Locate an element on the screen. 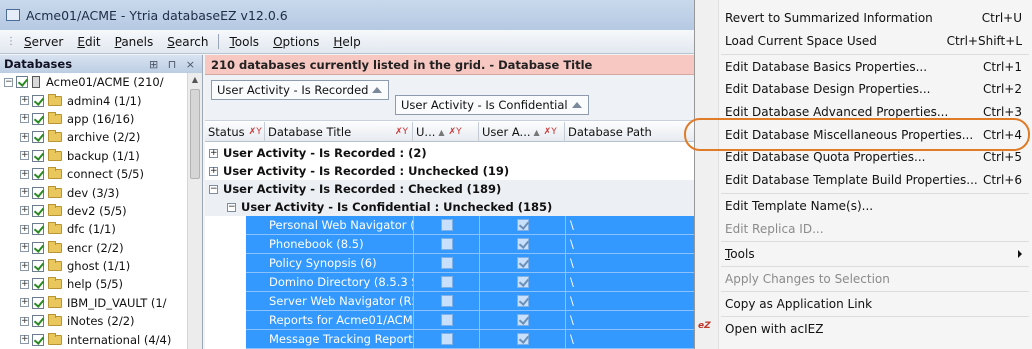 The width and height of the screenshot is (1032, 349). column-user-activity: User A... ▲ ✗Y is located at coordinates (522, 132).